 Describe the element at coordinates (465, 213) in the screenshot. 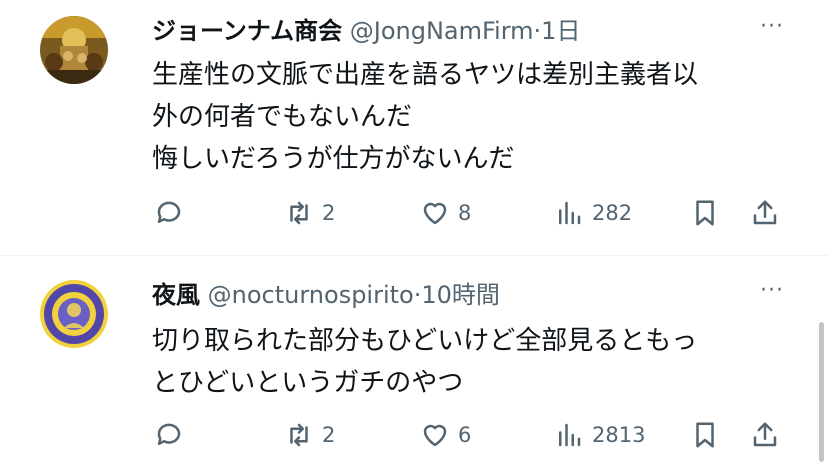

I see `like-count: 8` at that location.